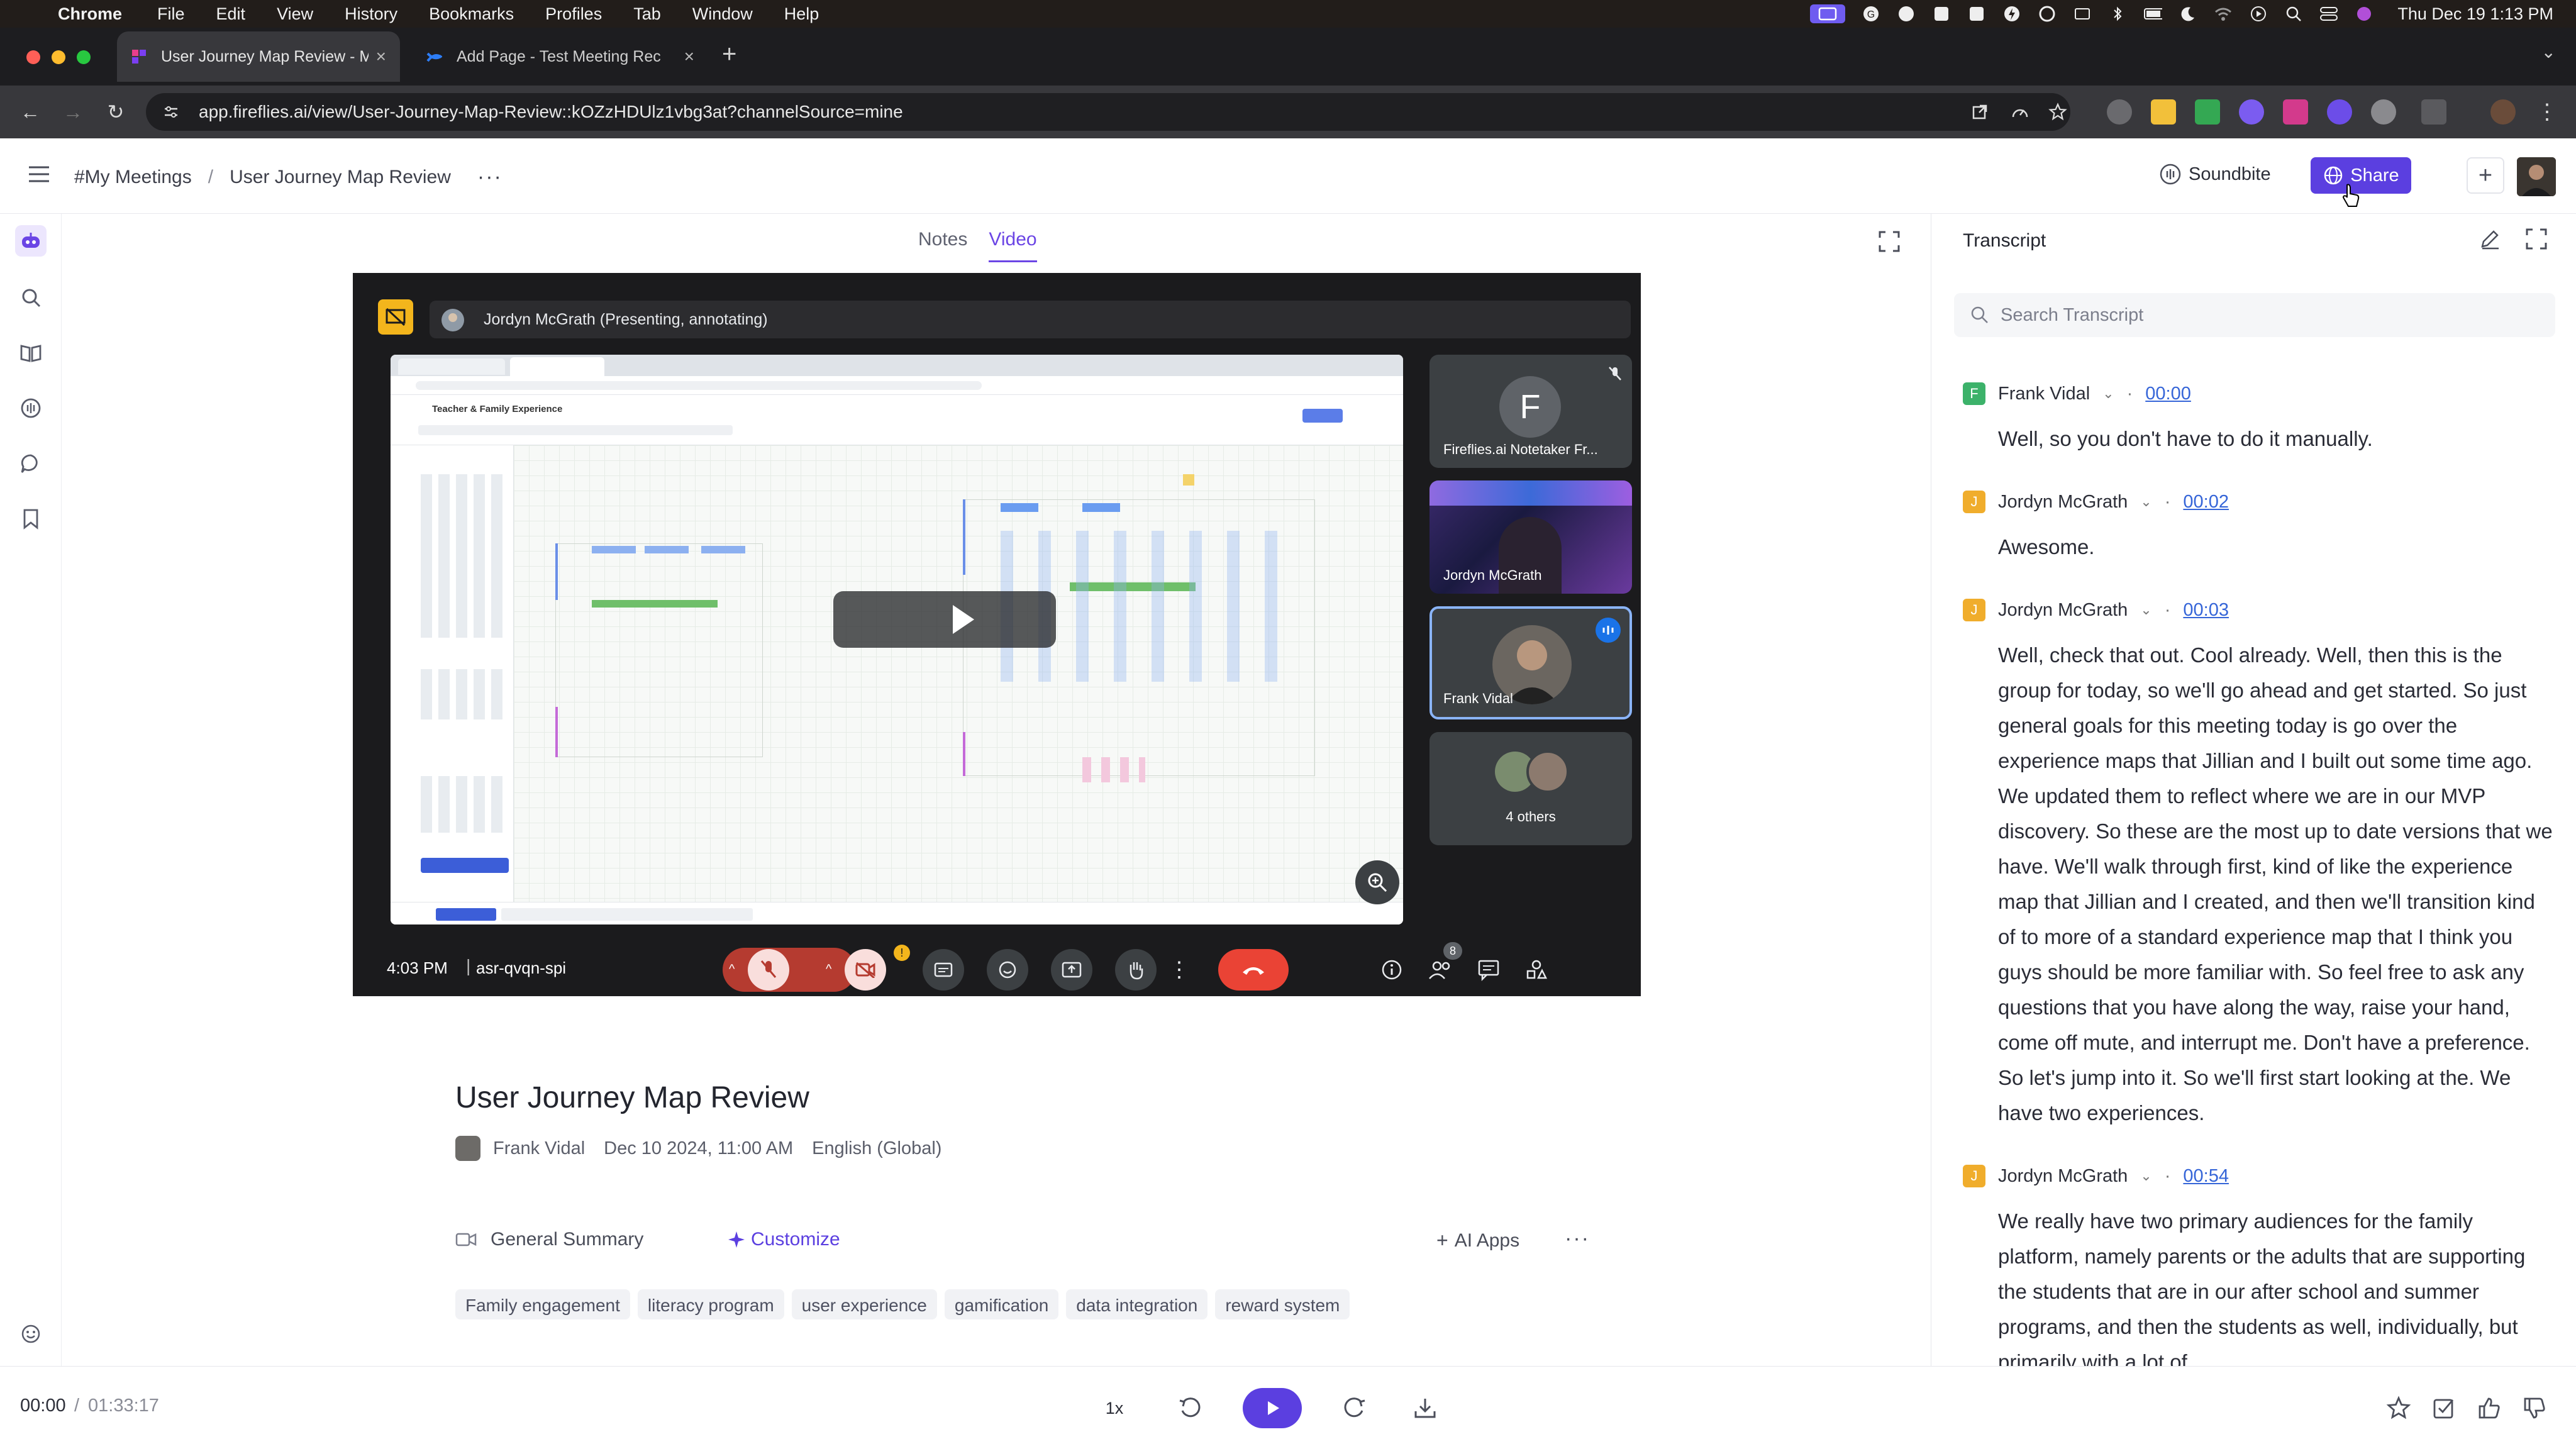 The width and height of the screenshot is (2576, 1449). I want to click on shared-play-overlay, so click(944, 619).